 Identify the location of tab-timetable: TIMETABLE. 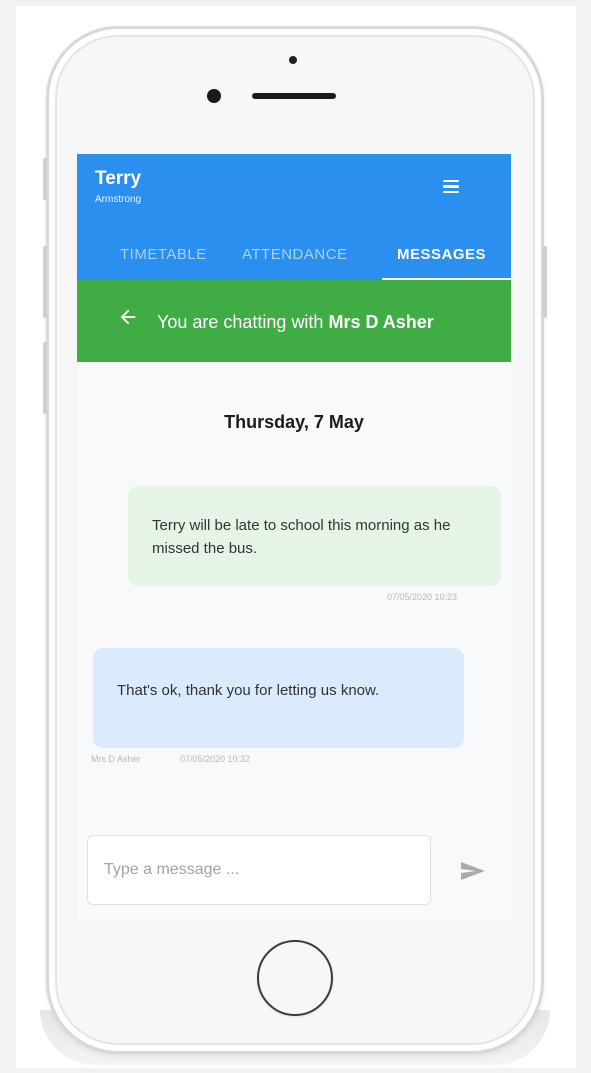
(163, 254).